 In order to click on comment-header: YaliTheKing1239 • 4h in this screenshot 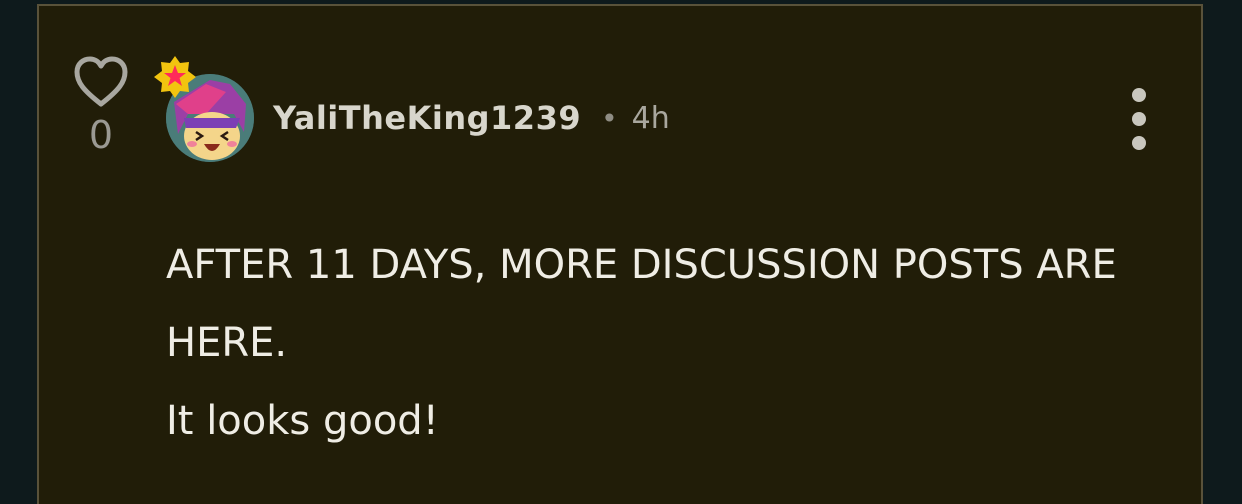, I will do `click(471, 118)`.